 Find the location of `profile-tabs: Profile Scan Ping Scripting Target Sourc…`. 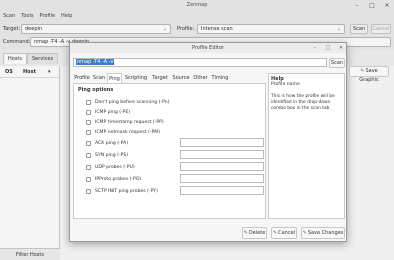

profile-tabs: Profile Scan Ping Scripting Target Sourc… is located at coordinates (168, 78).